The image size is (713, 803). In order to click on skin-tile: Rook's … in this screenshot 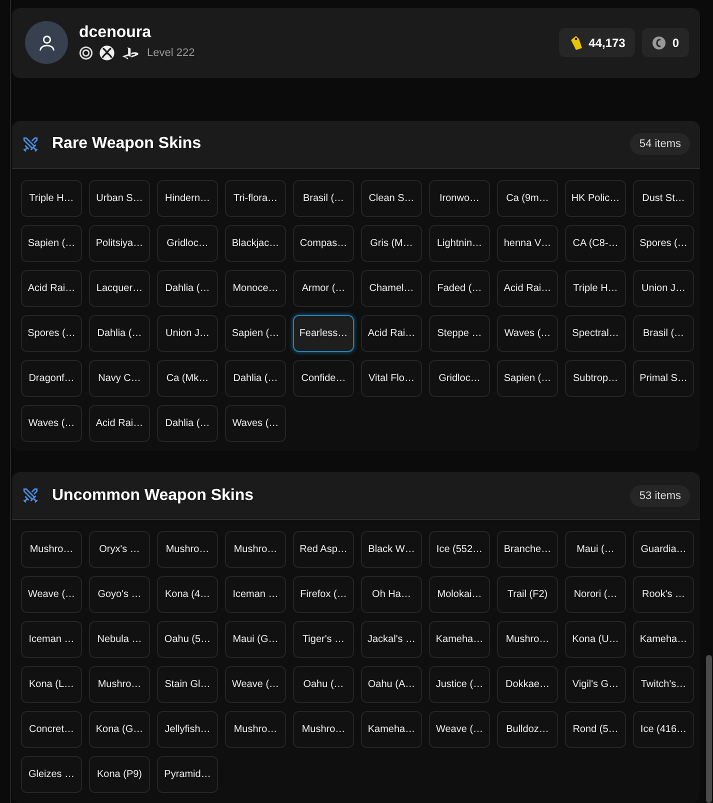, I will do `click(663, 595)`.